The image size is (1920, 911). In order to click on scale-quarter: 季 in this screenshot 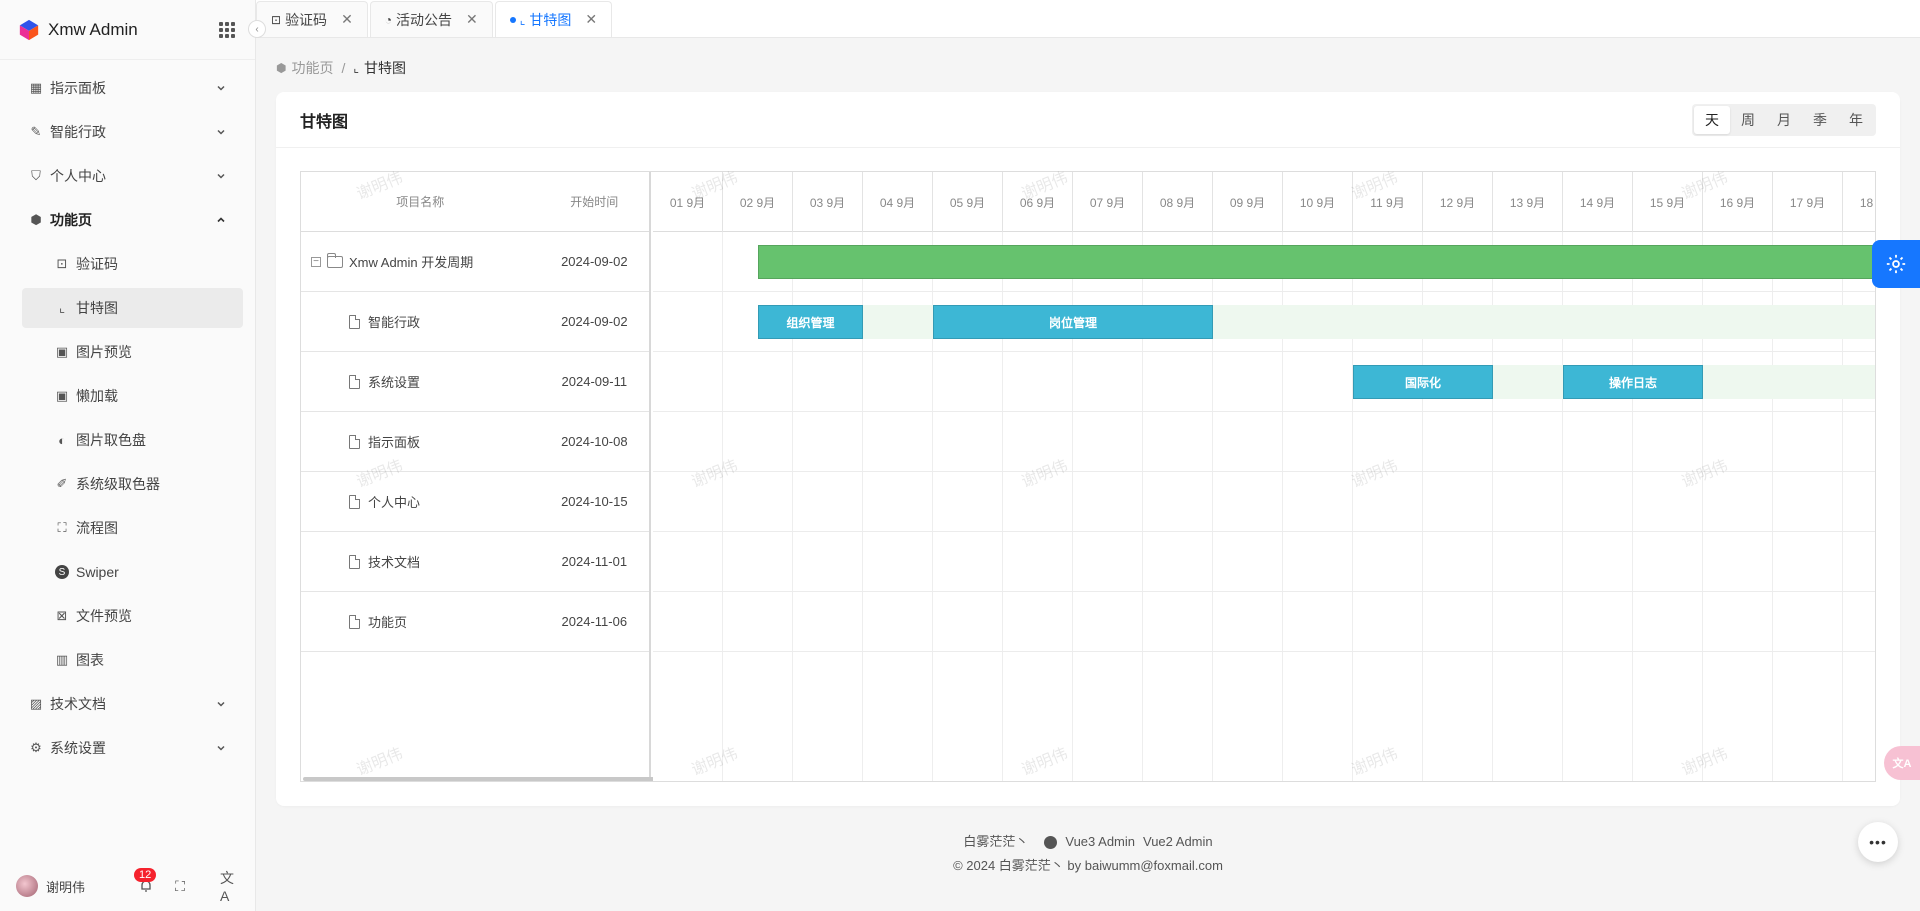, I will do `click(1820, 120)`.